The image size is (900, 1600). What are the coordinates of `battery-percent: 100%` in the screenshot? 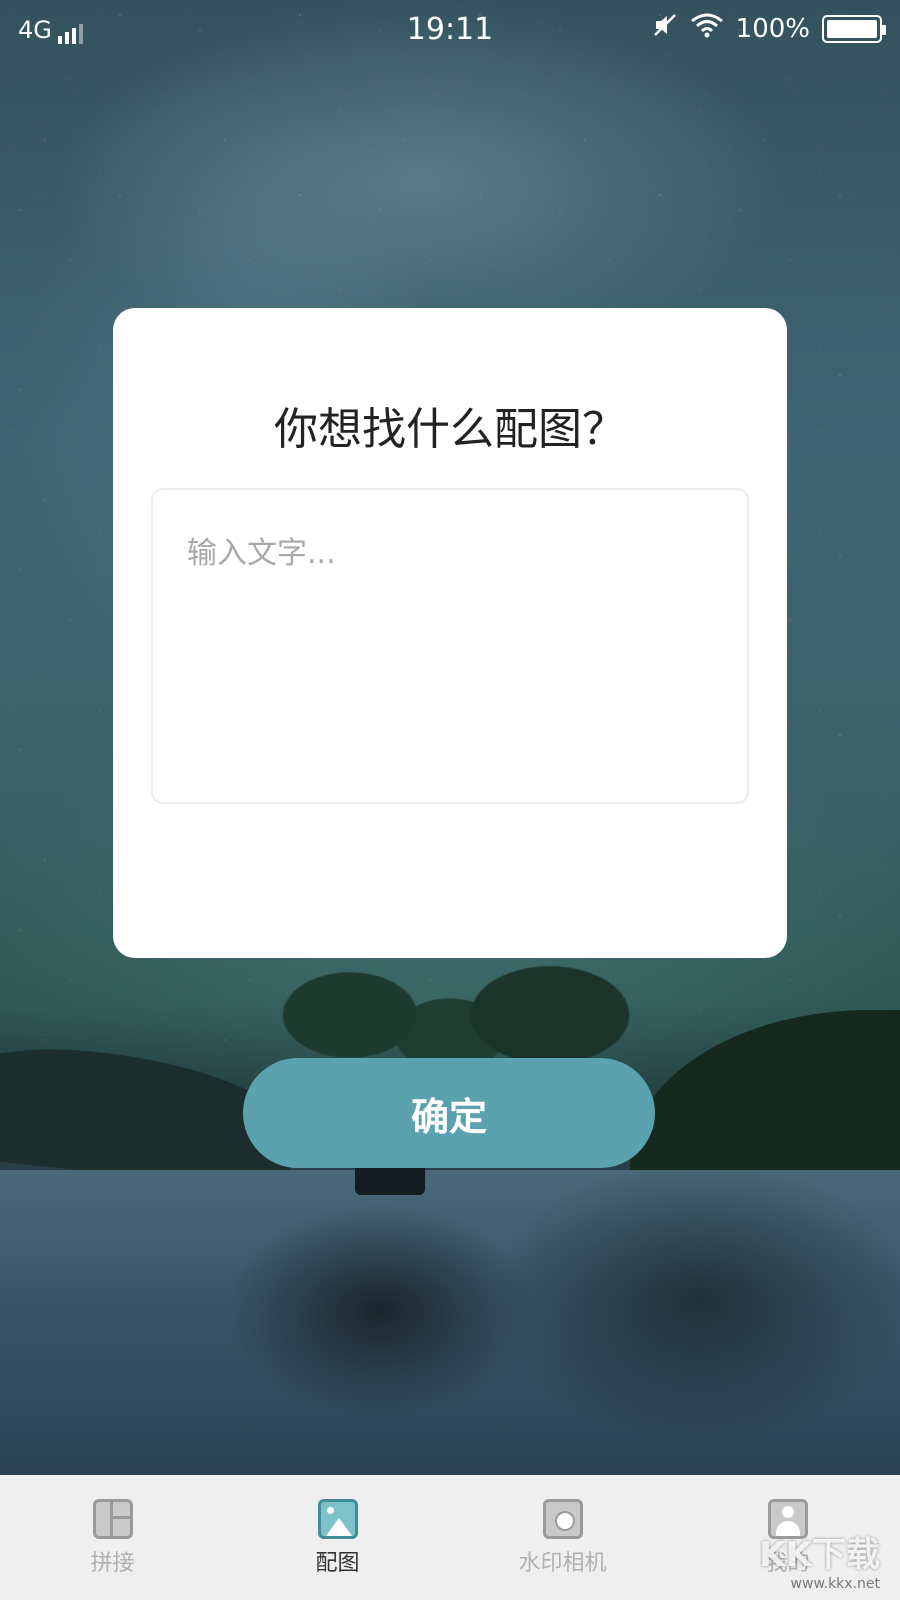 It's located at (772, 28).